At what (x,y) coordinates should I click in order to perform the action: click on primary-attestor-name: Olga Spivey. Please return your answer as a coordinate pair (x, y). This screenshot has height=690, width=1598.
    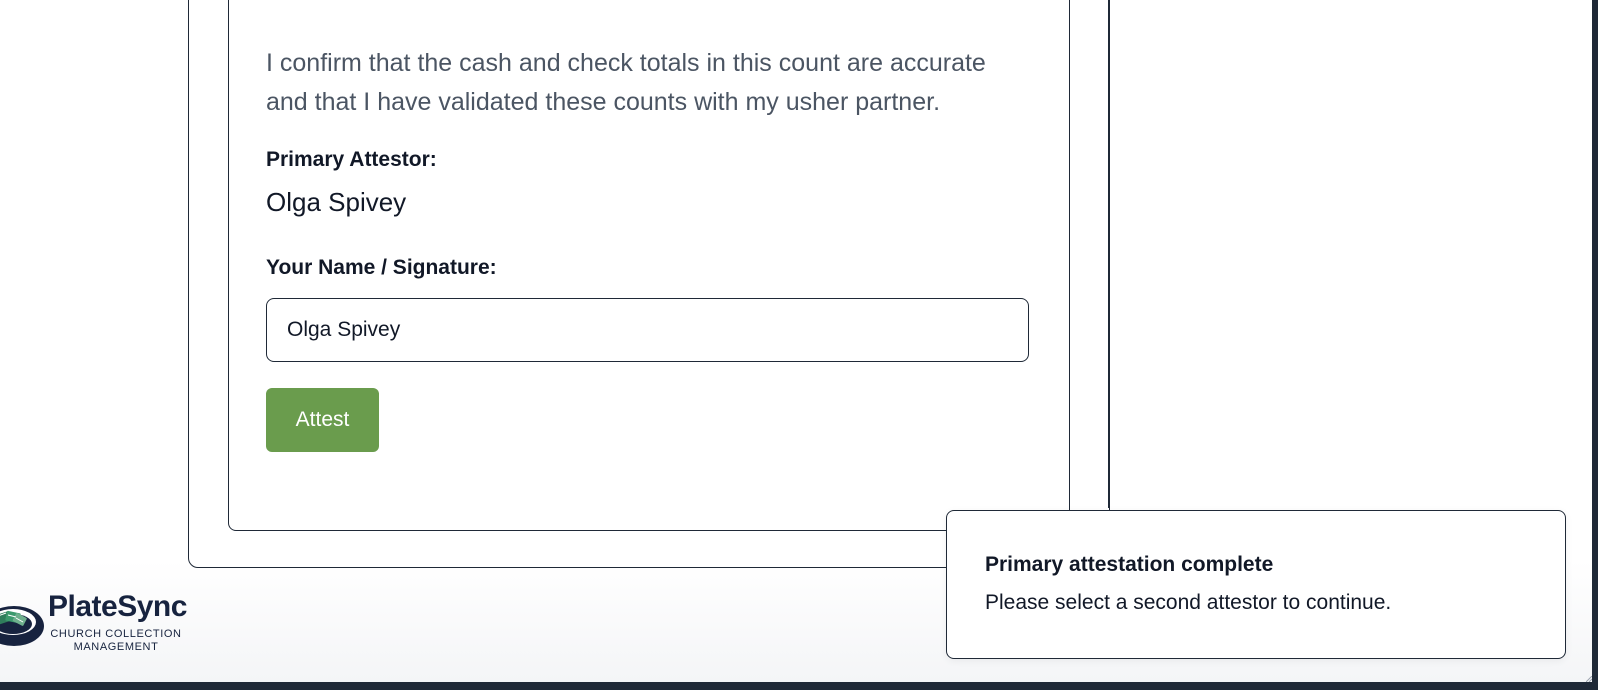
    Looking at the image, I should click on (336, 202).